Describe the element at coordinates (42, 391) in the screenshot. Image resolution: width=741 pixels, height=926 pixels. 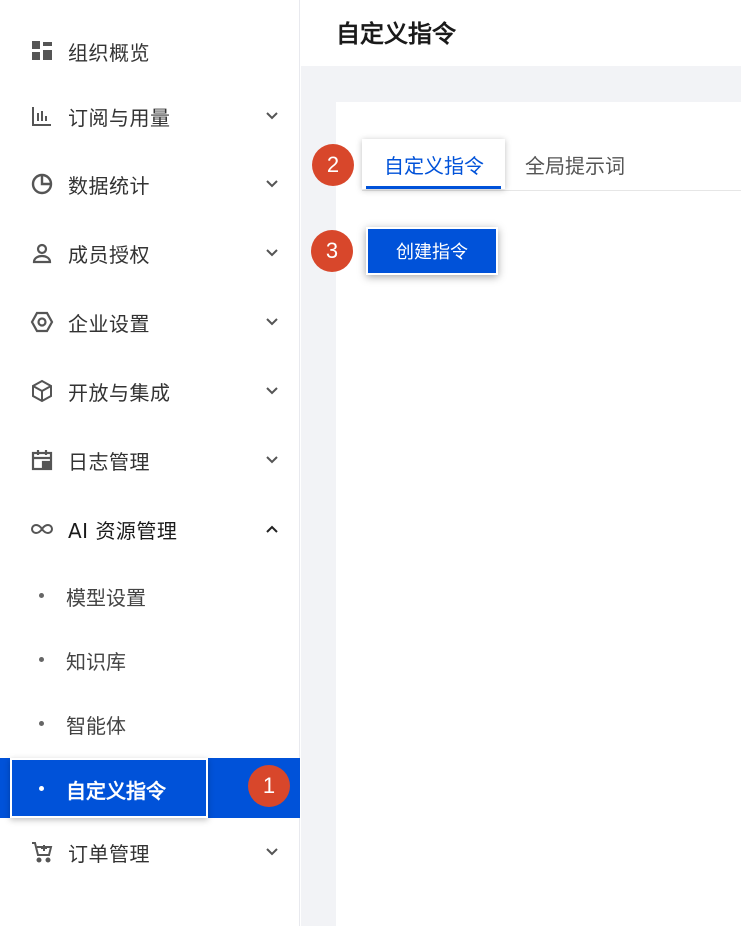
I see `cube-icon` at that location.